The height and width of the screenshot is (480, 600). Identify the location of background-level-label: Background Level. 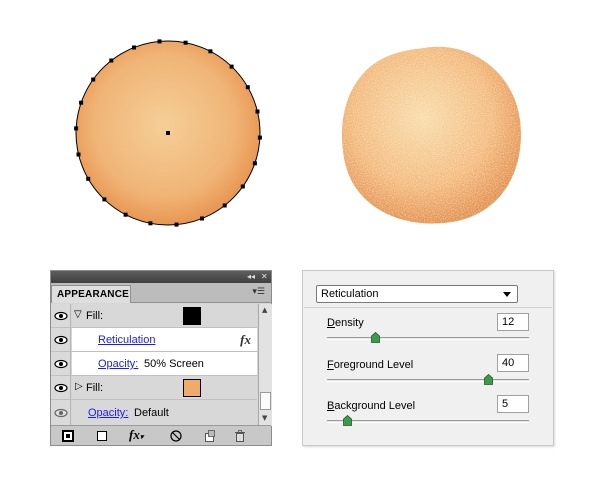
(371, 406).